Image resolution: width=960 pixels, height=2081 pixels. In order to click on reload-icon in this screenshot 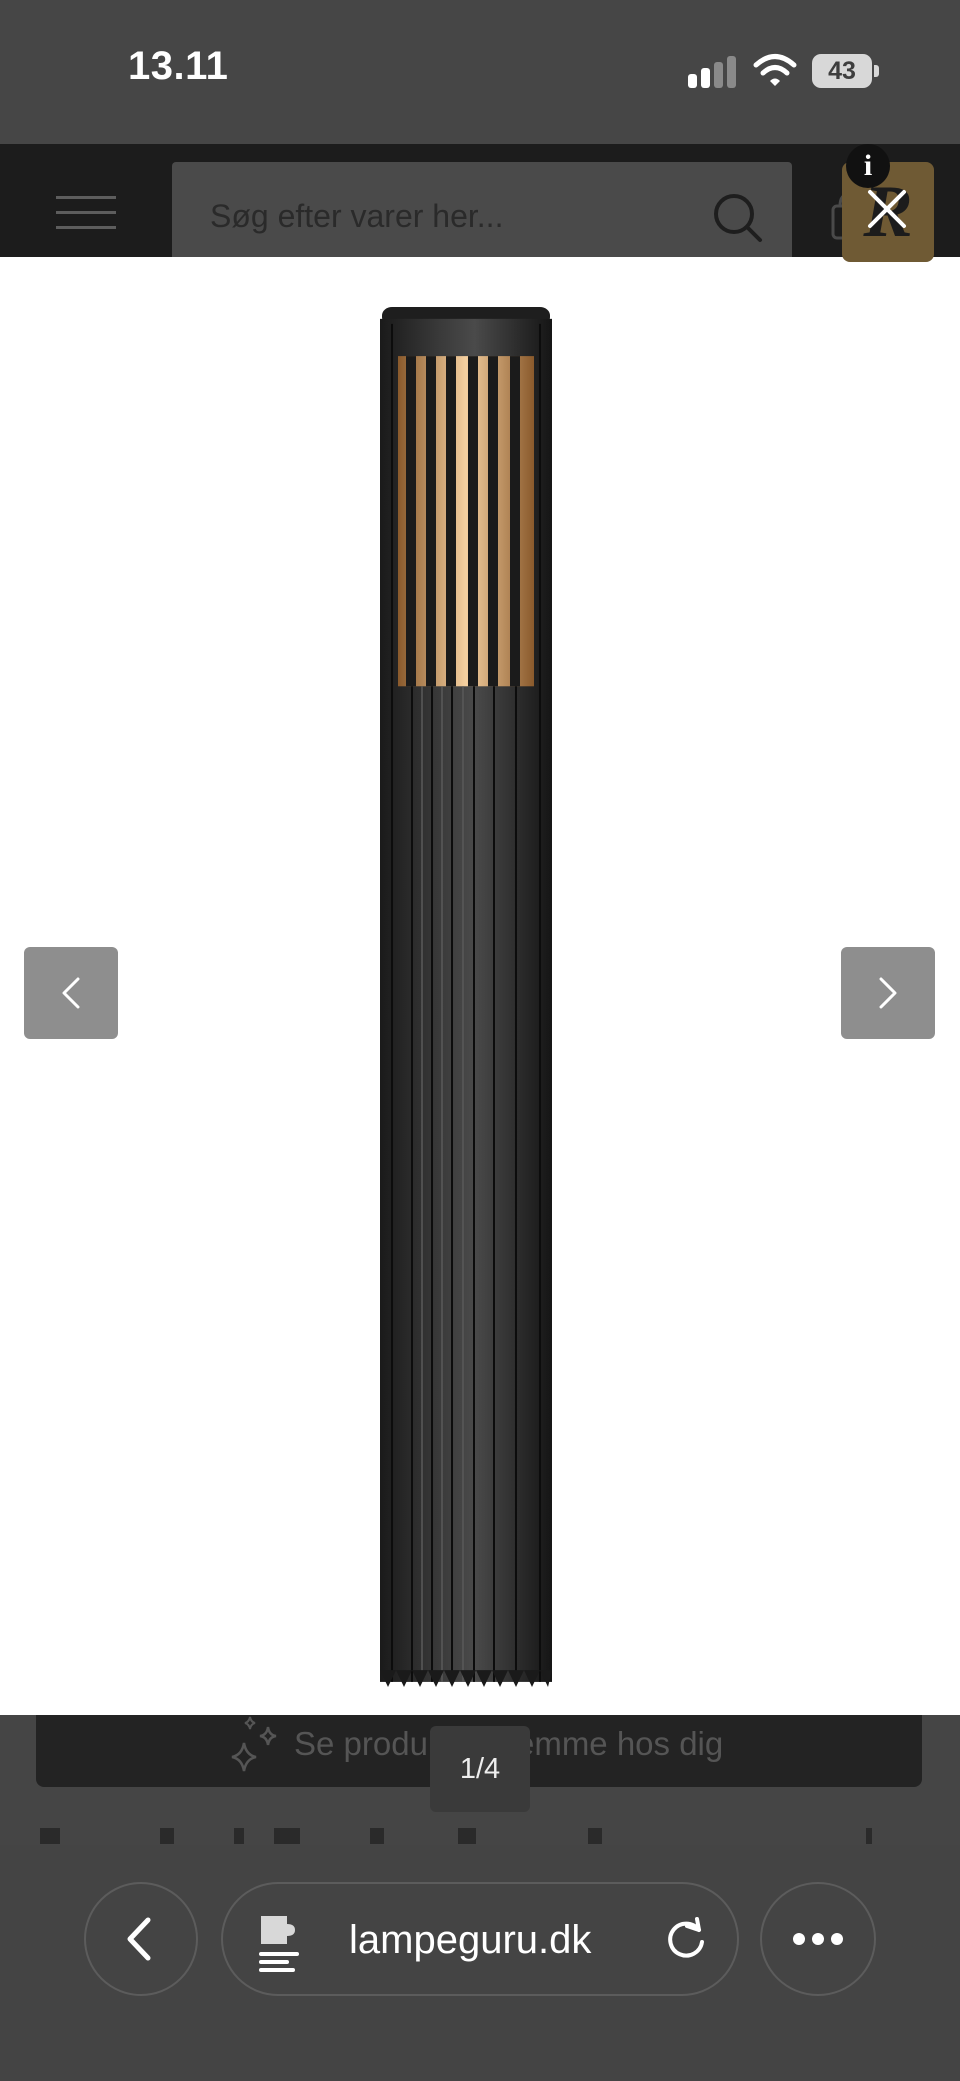, I will do `click(686, 1939)`.